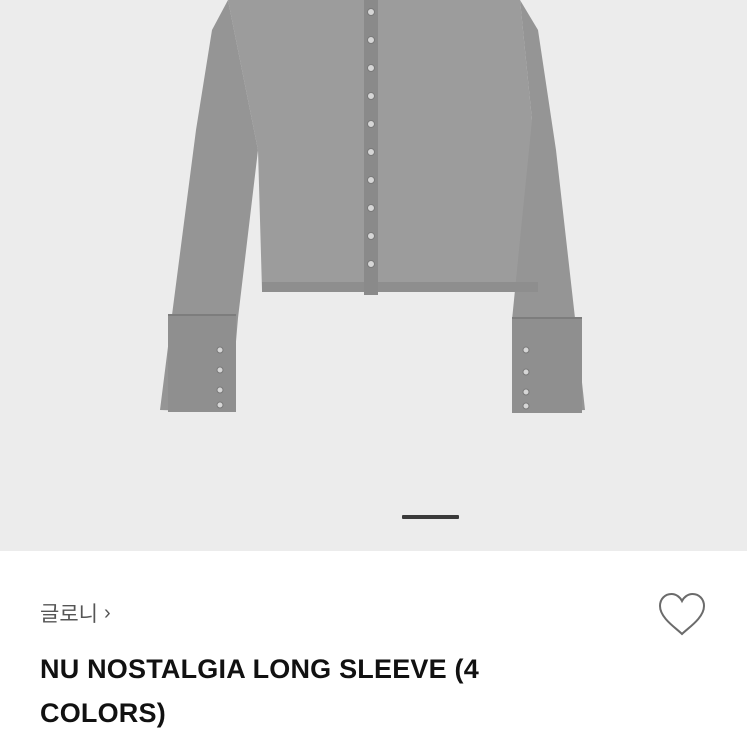  I want to click on heart-icon, so click(682, 614).